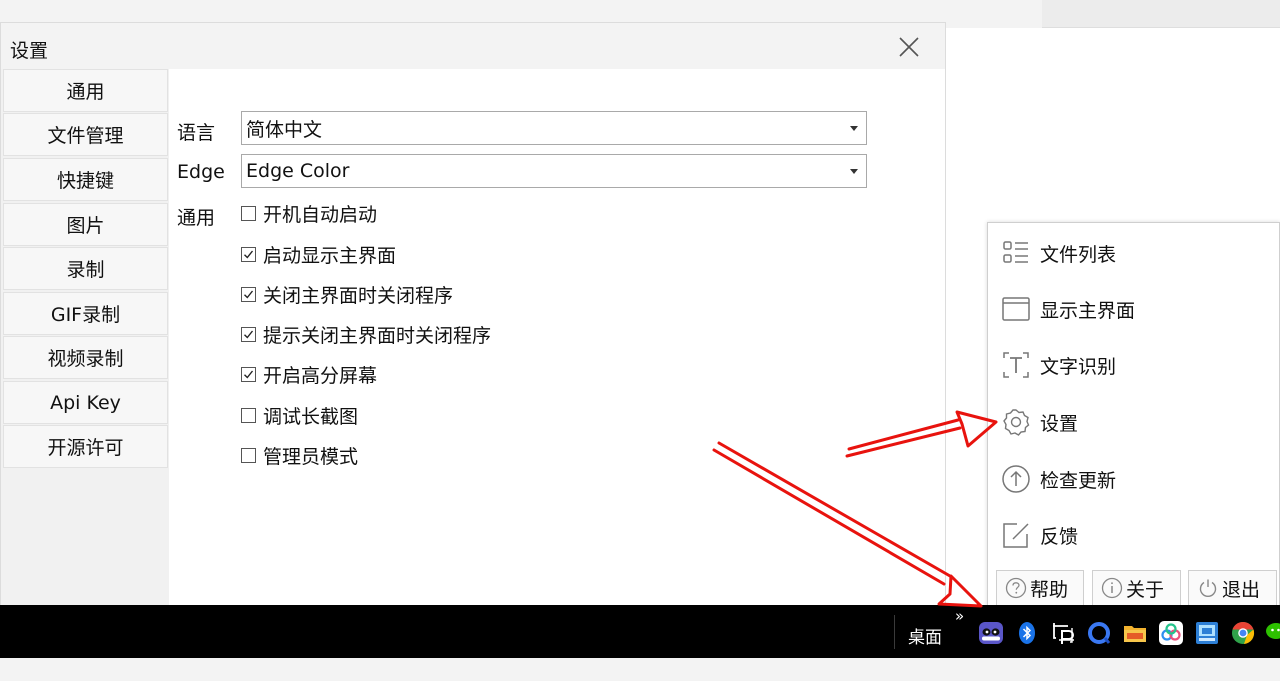  Describe the element at coordinates (1145, 589) in the screenshot. I see `about-button-label: 关于` at that location.